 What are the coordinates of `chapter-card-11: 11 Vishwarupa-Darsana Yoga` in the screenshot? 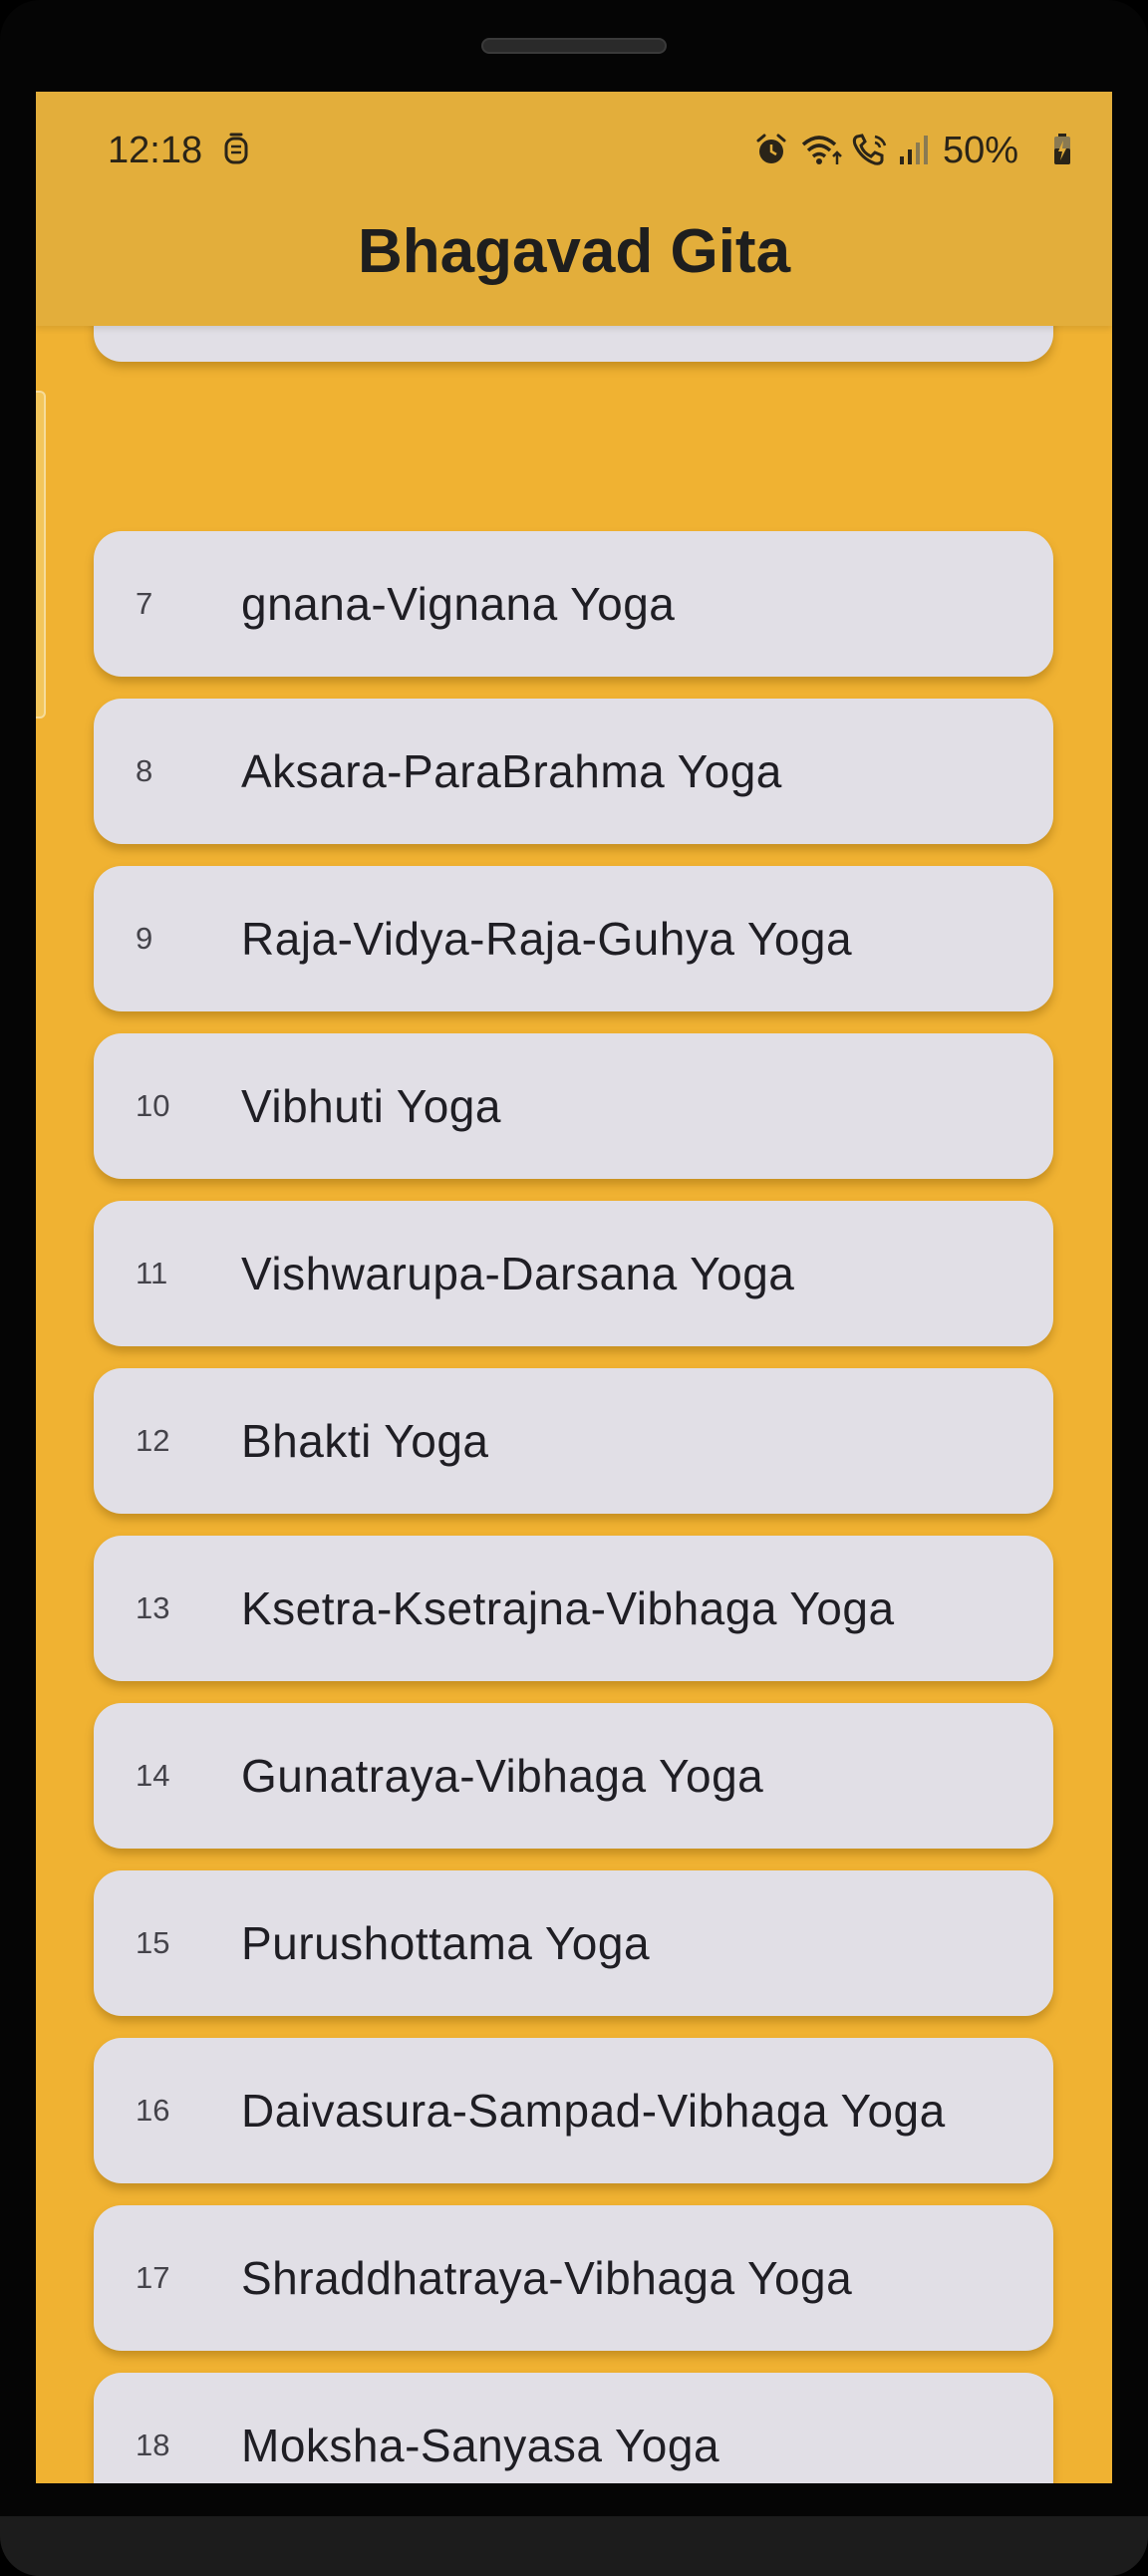 It's located at (573, 1273).